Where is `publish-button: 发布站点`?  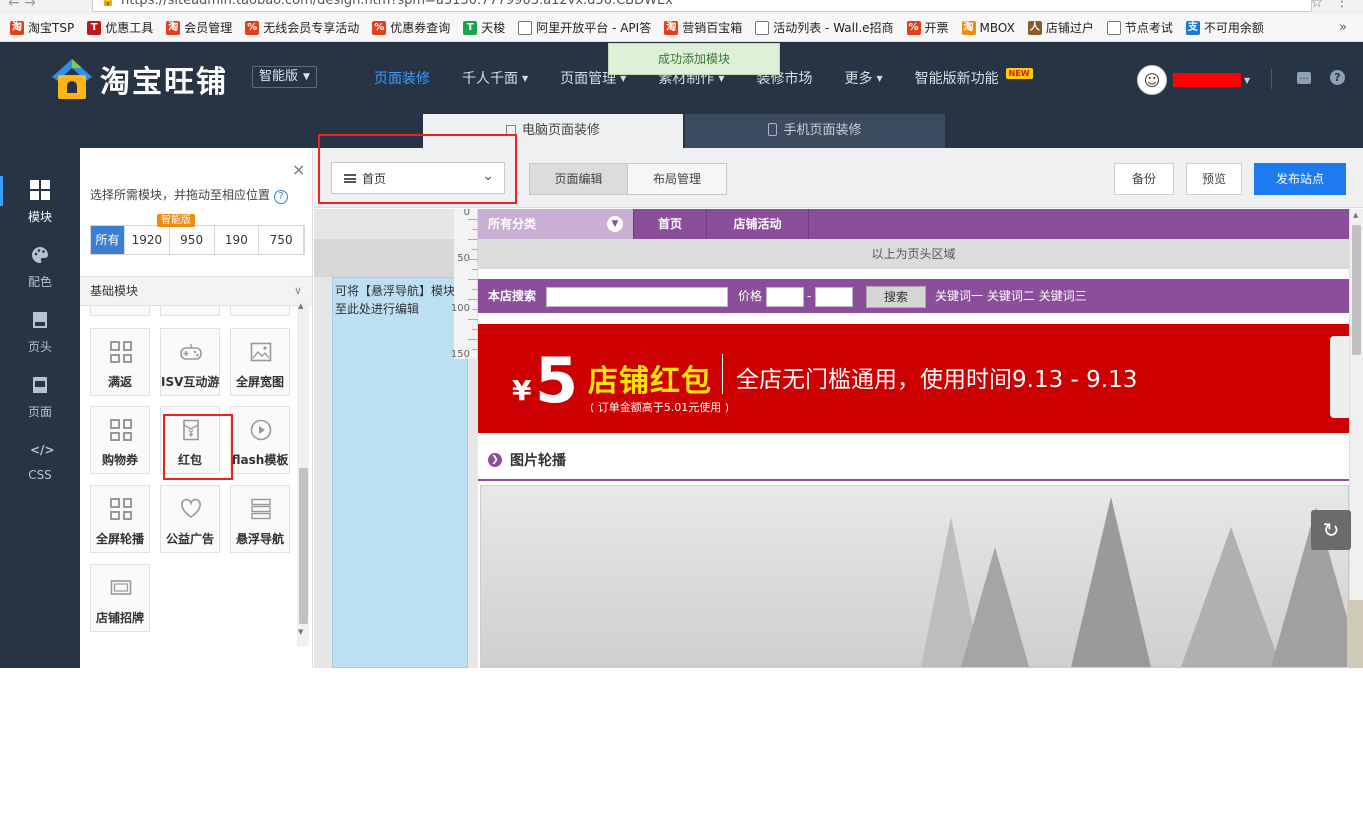 publish-button: 发布站点 is located at coordinates (1300, 179).